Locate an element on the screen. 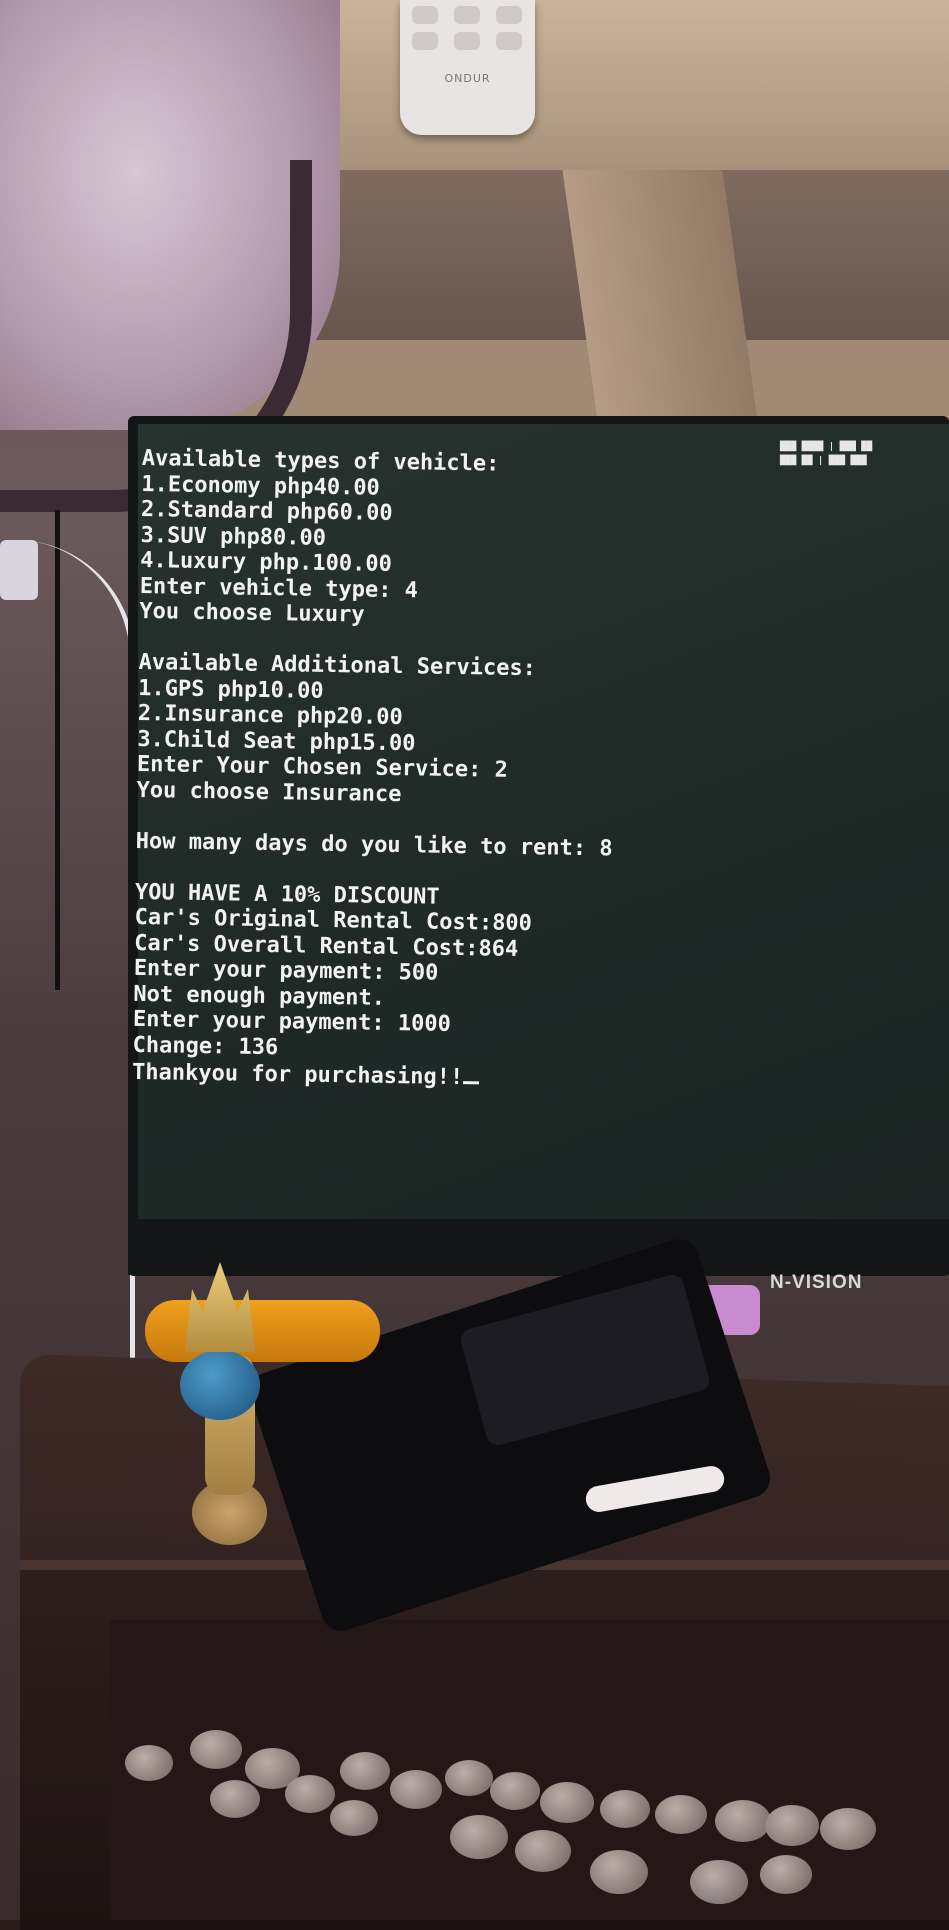  terminal-cursor is located at coordinates (471, 1074).